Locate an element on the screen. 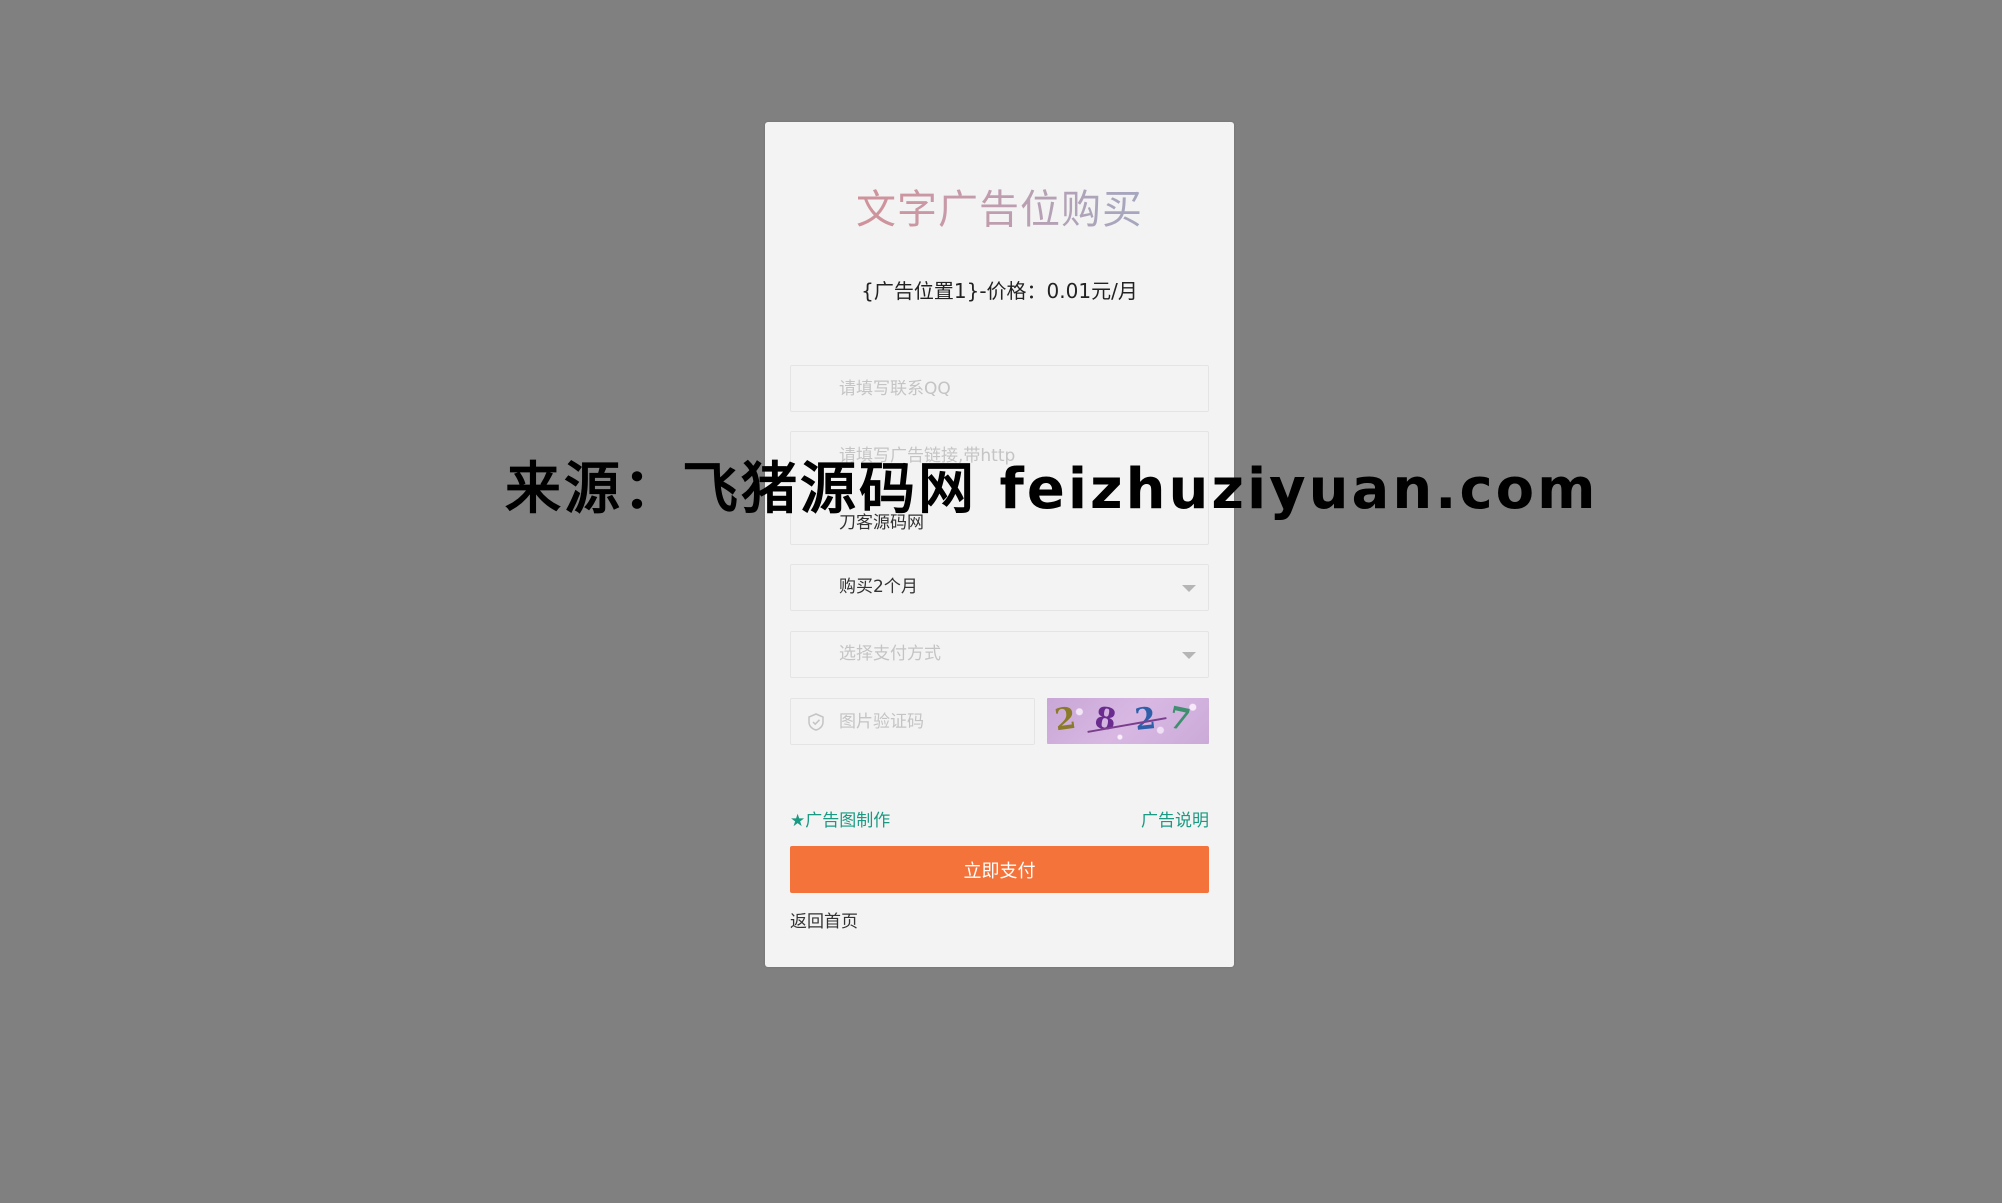  captcha-input is located at coordinates (912, 721).